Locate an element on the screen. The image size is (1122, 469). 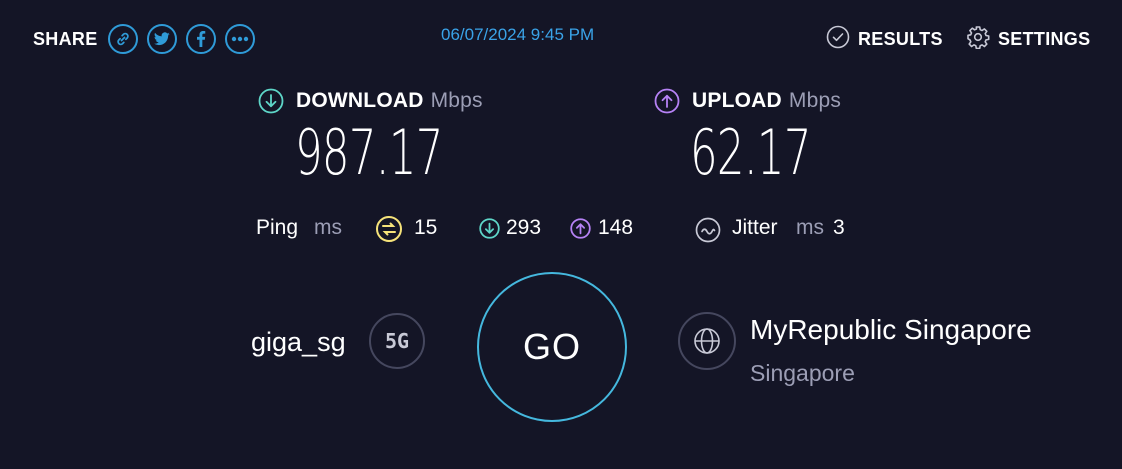
connection-type-badge: 5G is located at coordinates (397, 341).